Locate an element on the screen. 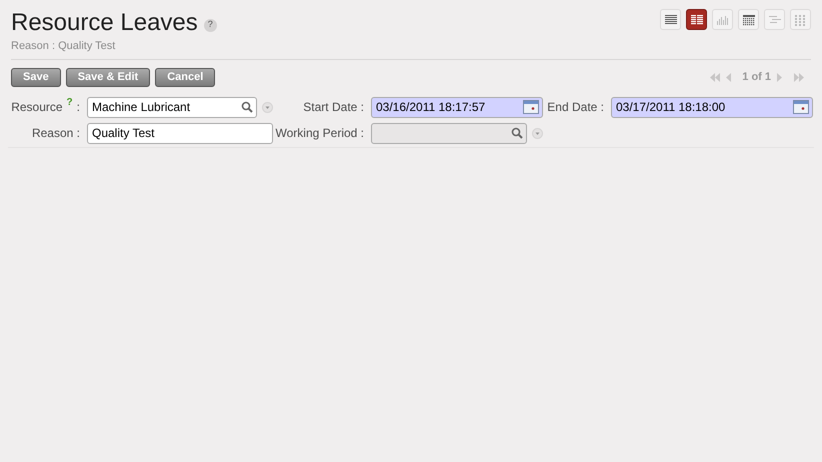 This screenshot has height=462, width=822. gantt-view-icon is located at coordinates (775, 20).